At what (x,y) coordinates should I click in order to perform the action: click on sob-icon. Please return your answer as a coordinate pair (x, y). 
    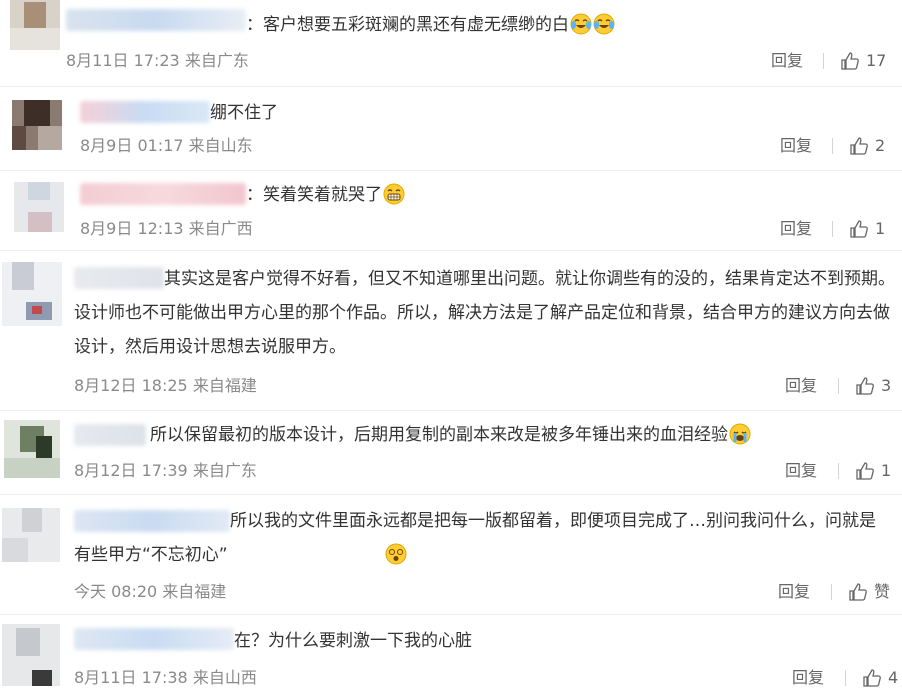
    Looking at the image, I should click on (740, 434).